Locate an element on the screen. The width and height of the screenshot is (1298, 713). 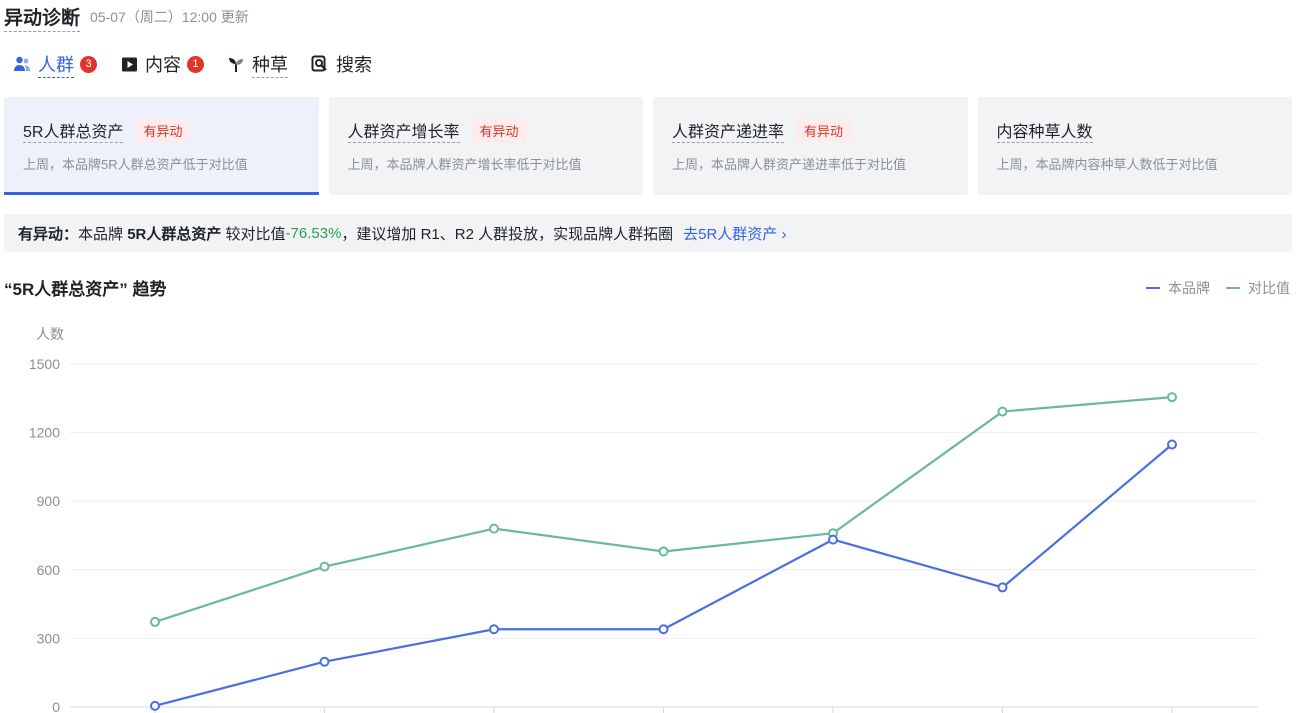
y-tick-label: 1500 is located at coordinates (44, 364).